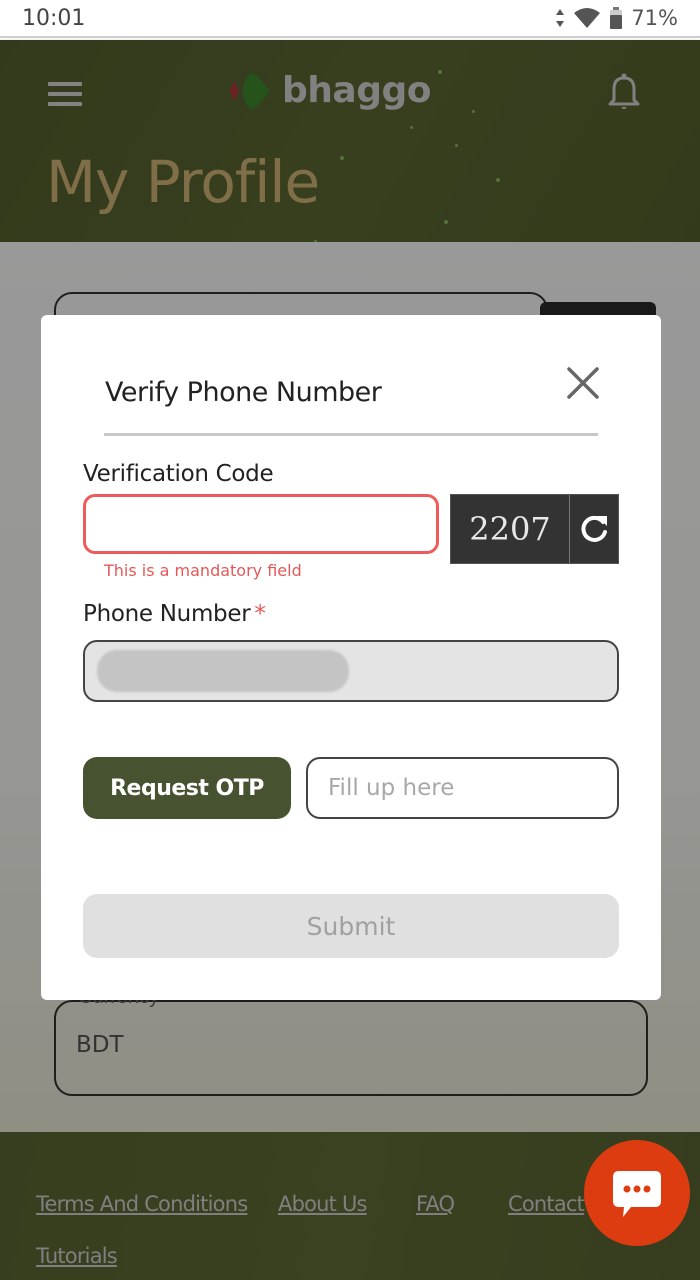 The image size is (700, 1280). Describe the element at coordinates (167, 614) in the screenshot. I see `phone-number-label-text: Phone Number` at that location.